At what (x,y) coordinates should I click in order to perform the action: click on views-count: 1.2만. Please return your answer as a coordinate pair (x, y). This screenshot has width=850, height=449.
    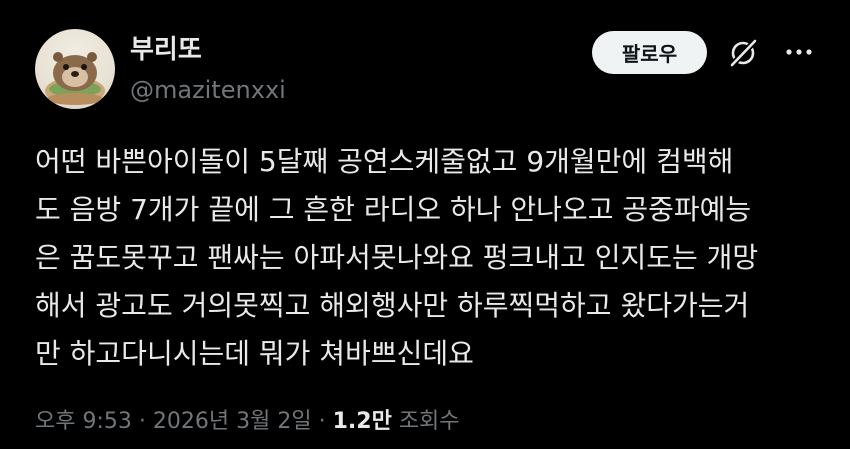
    Looking at the image, I should click on (362, 421).